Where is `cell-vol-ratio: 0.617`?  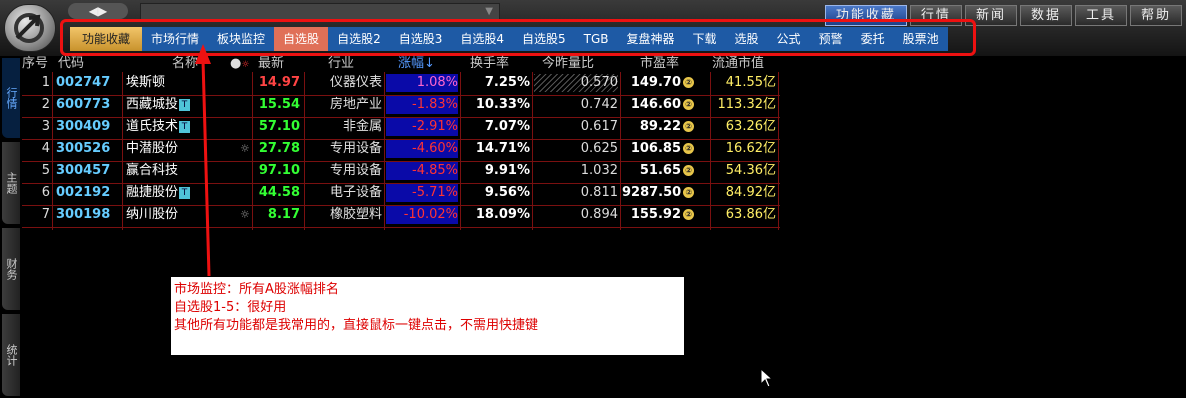 cell-vol-ratio: 0.617 is located at coordinates (576, 127).